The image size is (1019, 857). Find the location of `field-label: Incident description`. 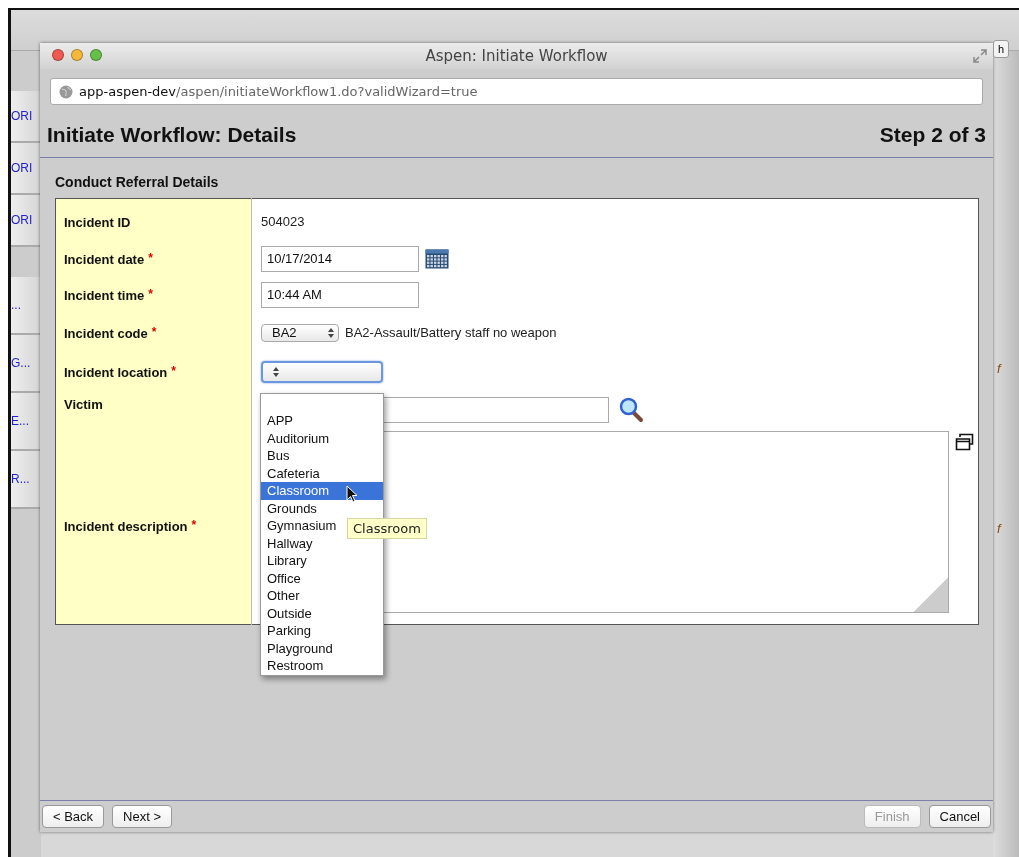

field-label: Incident description is located at coordinates (126, 527).